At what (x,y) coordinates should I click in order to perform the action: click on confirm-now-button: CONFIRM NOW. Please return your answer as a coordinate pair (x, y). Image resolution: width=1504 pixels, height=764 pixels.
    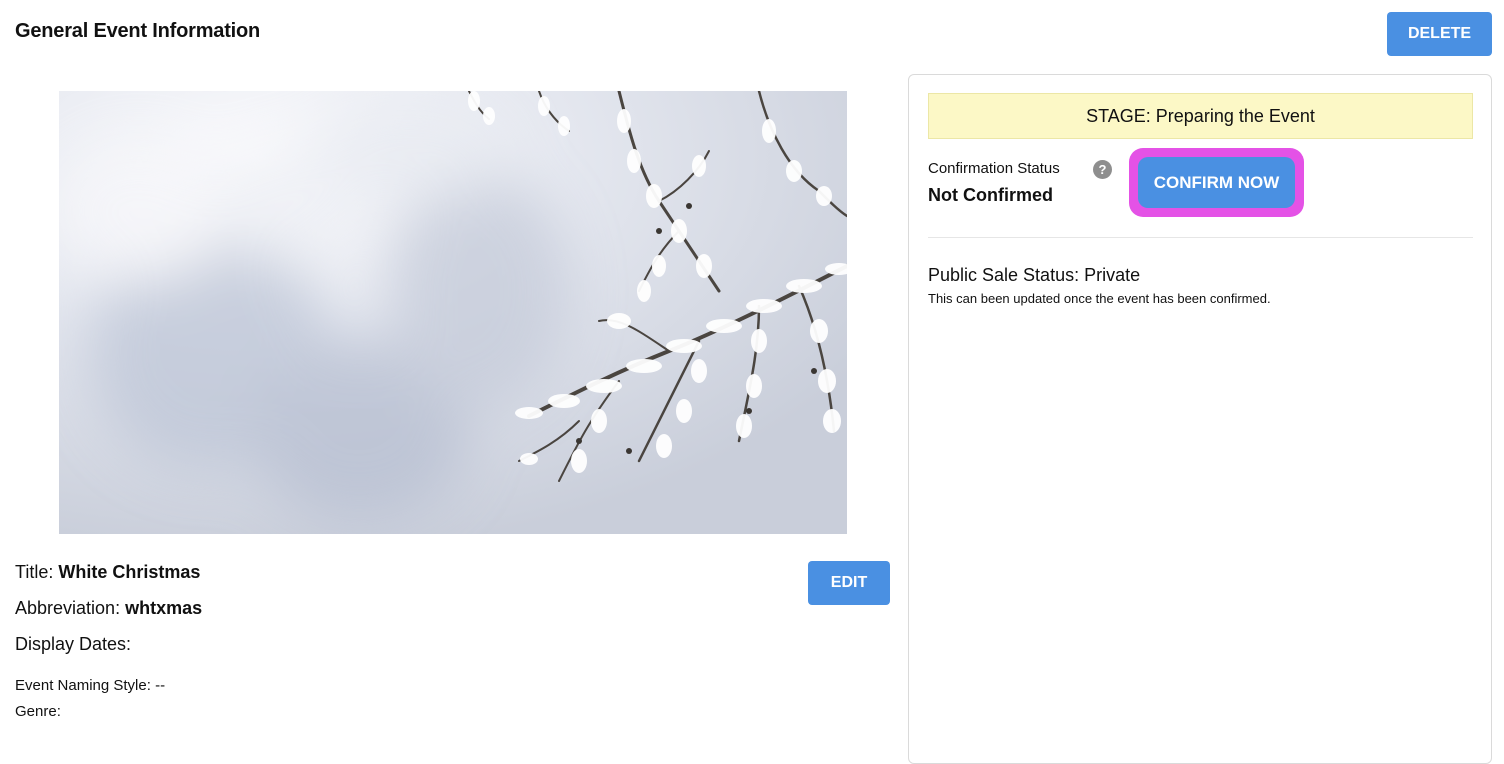
    Looking at the image, I should click on (1216, 182).